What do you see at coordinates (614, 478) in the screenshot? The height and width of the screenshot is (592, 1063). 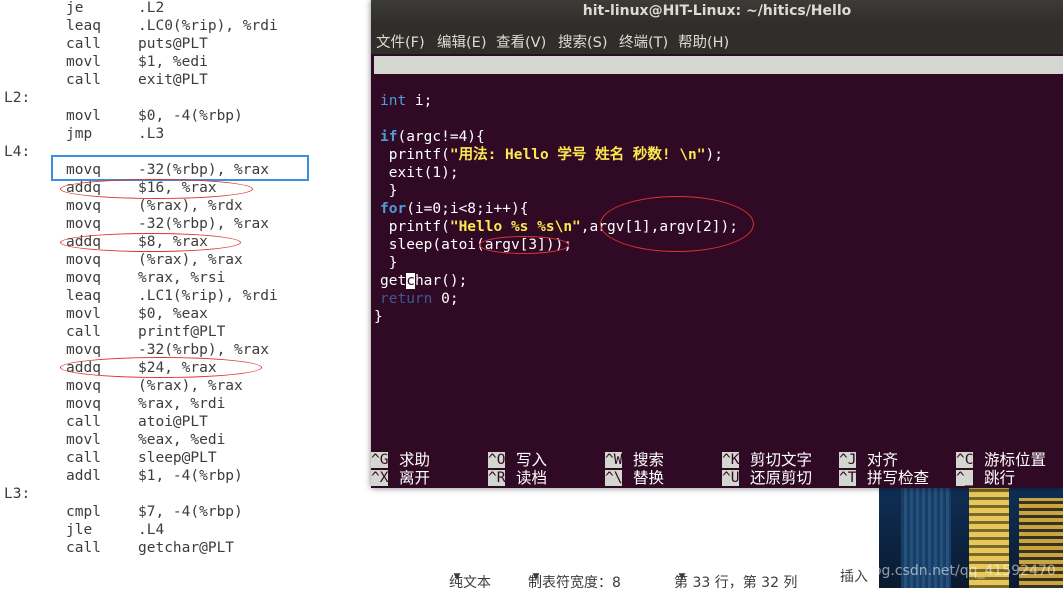 I see `shortcut-key: ^\` at bounding box center [614, 478].